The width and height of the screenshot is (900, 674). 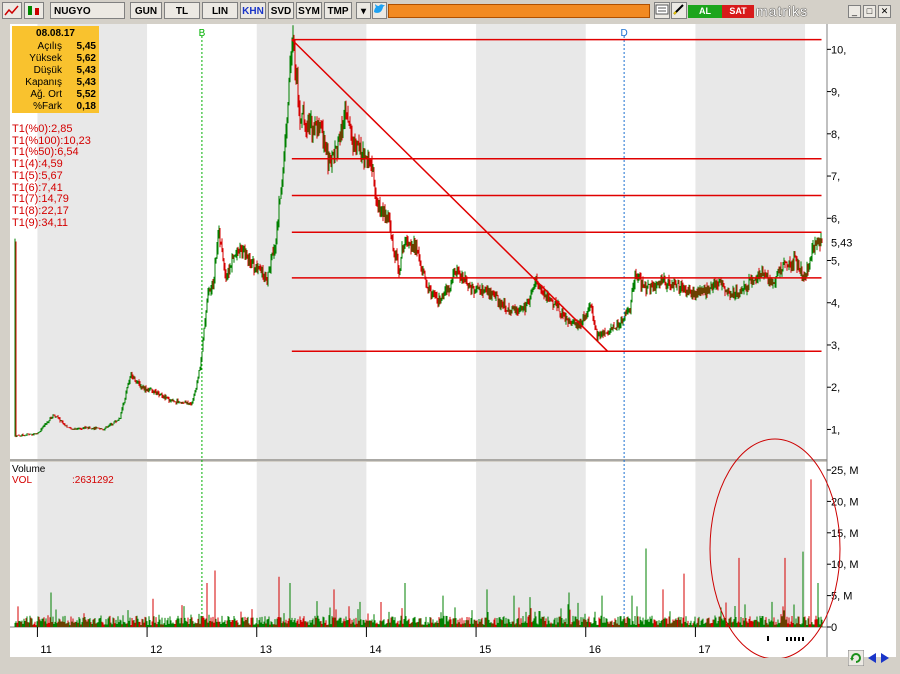 What do you see at coordinates (869, 11) in the screenshot?
I see `maximize-icon: □` at bounding box center [869, 11].